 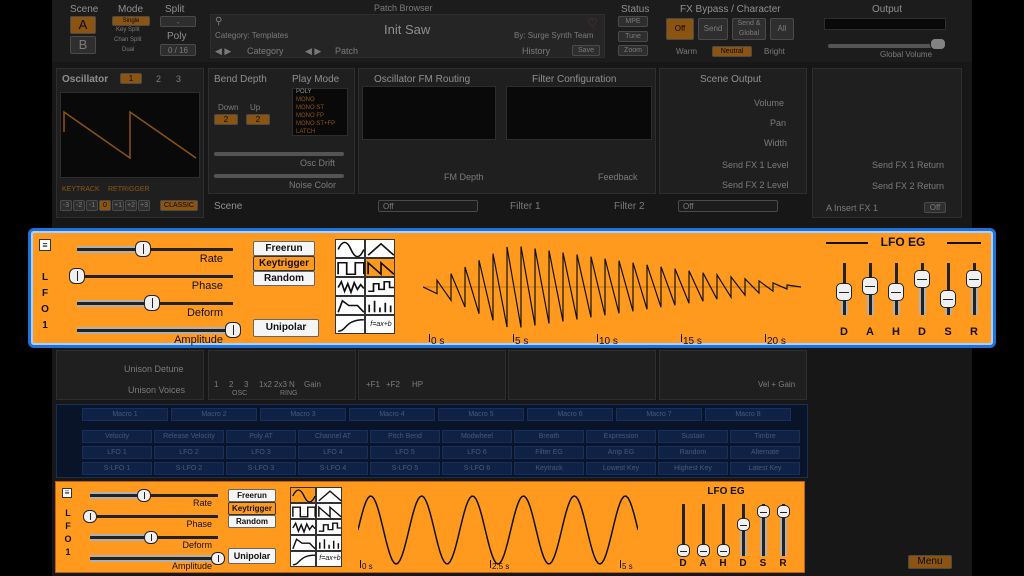 What do you see at coordinates (178, 21) in the screenshot?
I see `split-value: -` at bounding box center [178, 21].